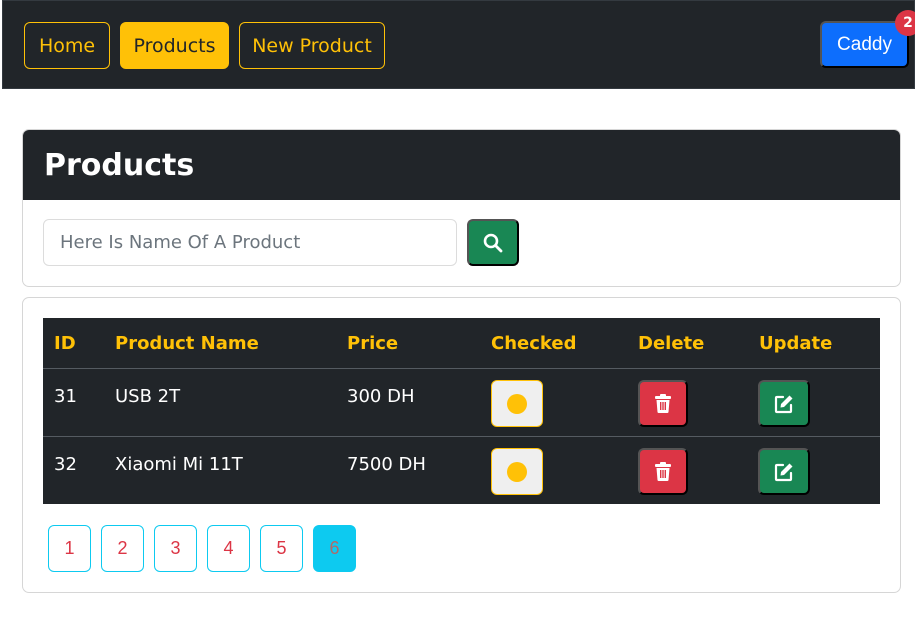 The width and height of the screenshot is (915, 621). I want to click on header-update: Update, so click(796, 343).